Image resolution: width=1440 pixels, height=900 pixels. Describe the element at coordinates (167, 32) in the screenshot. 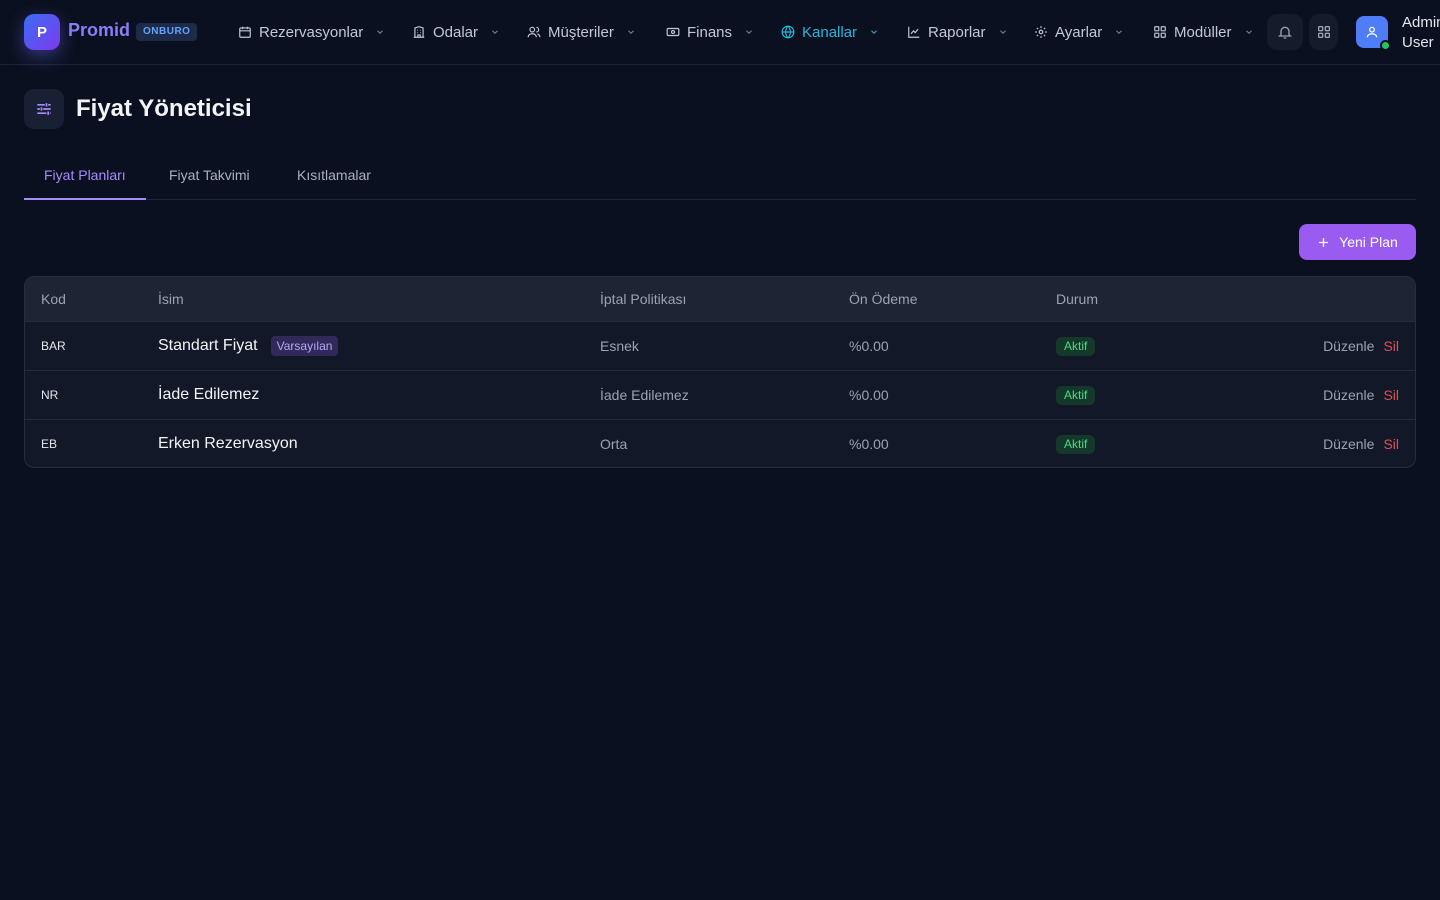

I see `brand-badge: ONBURO` at that location.